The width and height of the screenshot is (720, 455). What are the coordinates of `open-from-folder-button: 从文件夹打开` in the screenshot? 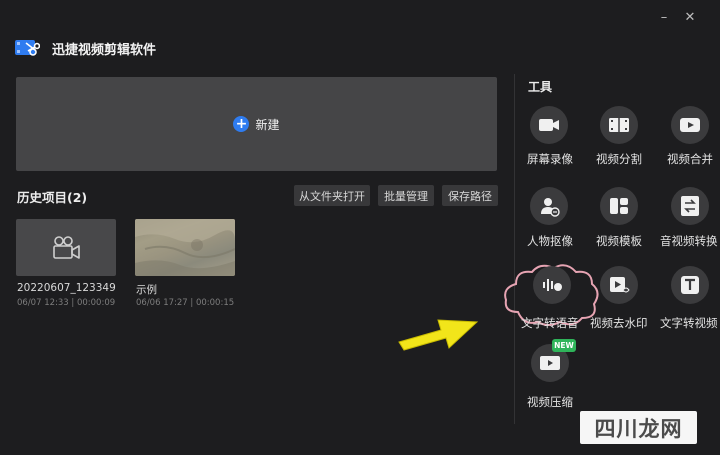 It's located at (332, 195).